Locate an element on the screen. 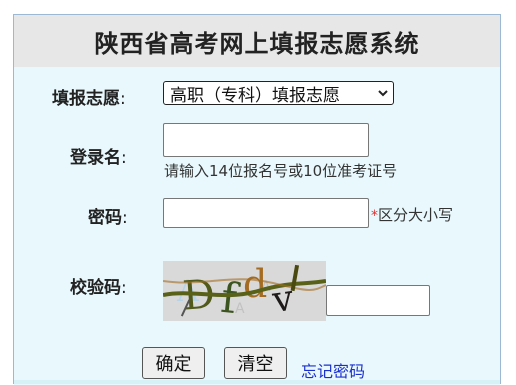  captcha-input is located at coordinates (378, 300).